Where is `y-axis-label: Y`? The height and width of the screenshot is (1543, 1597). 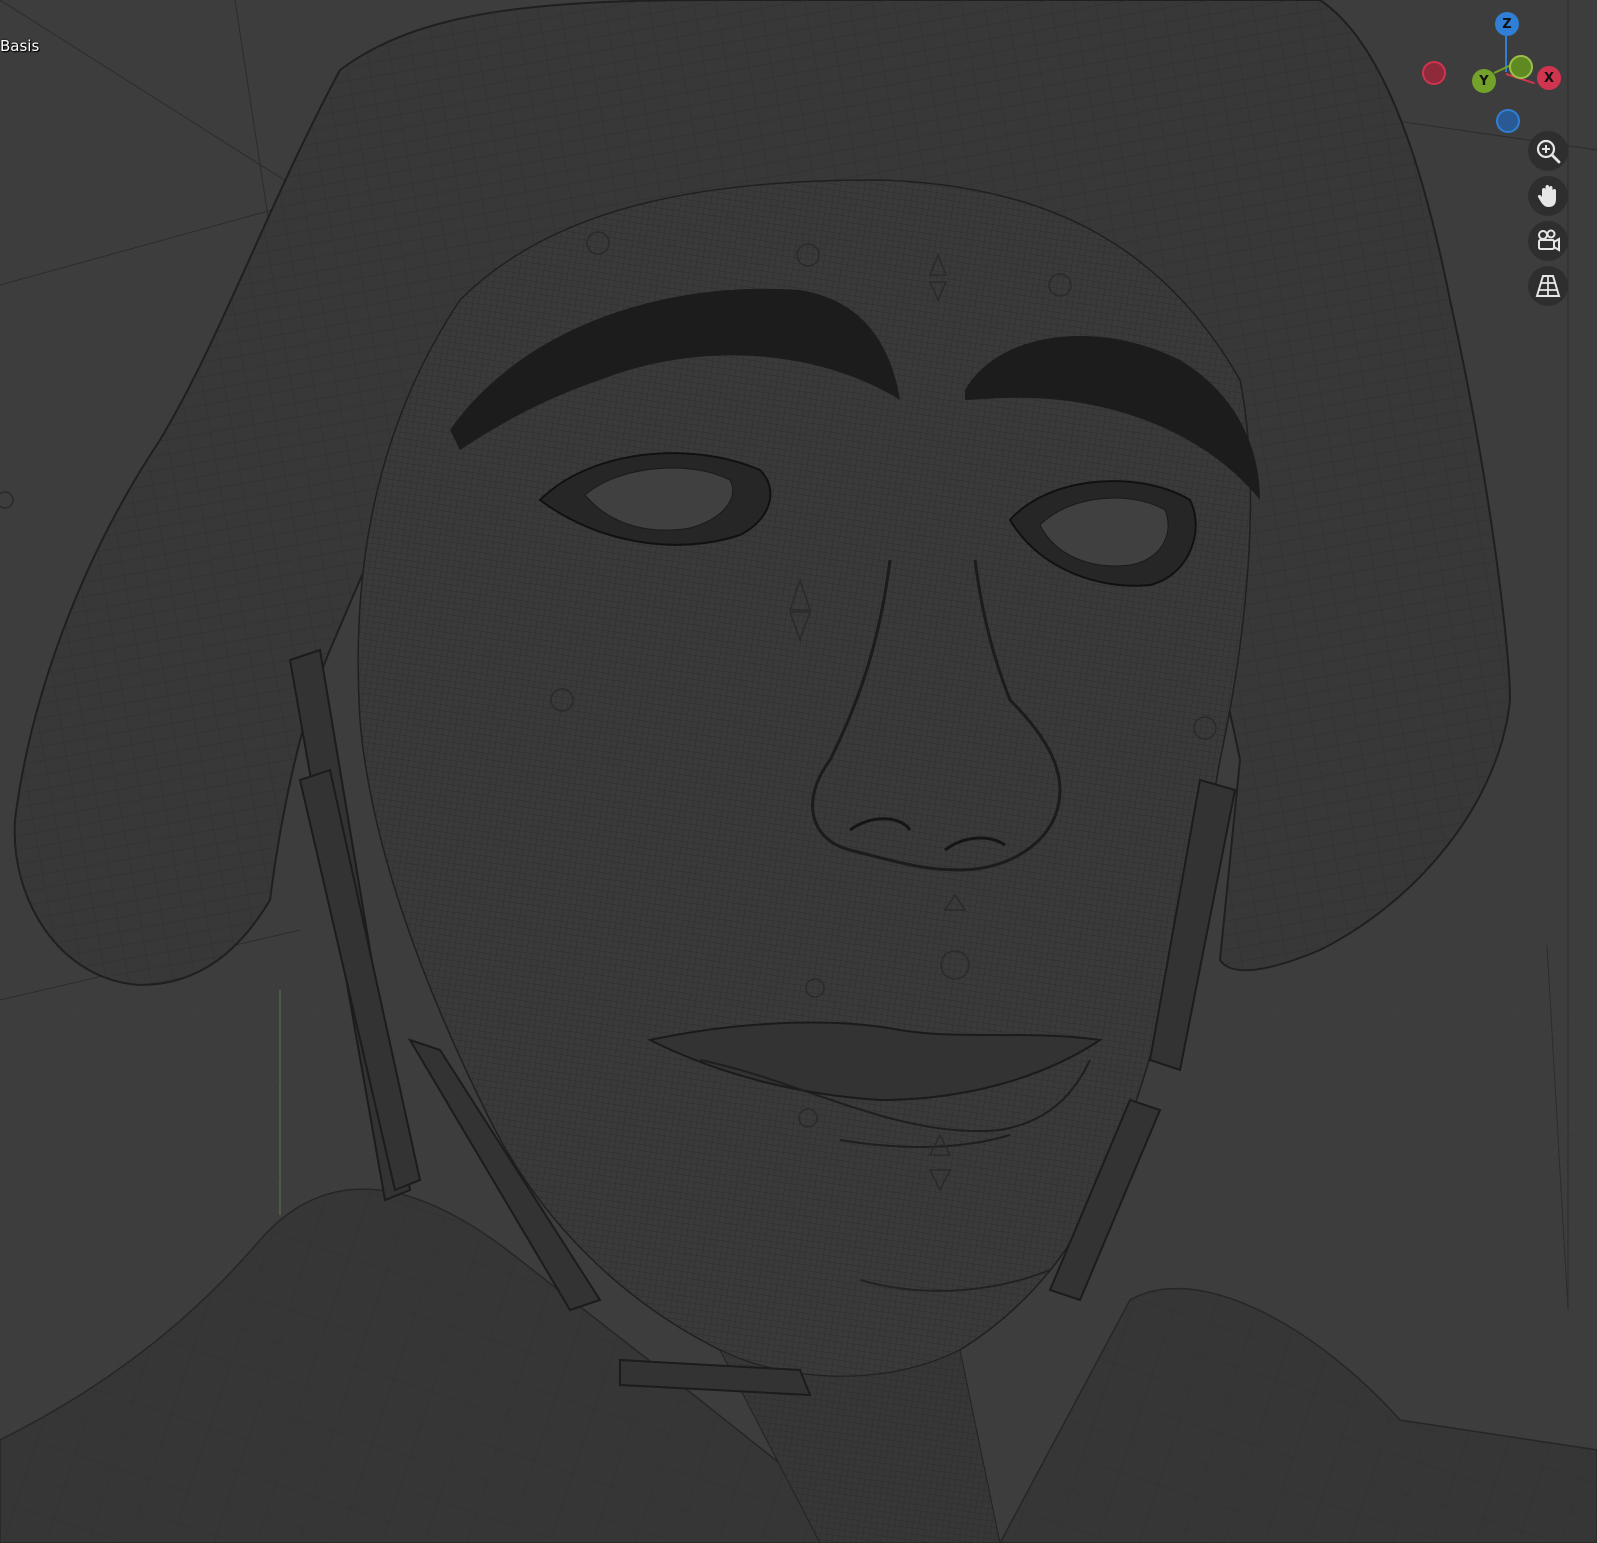
y-axis-label: Y is located at coordinates (1484, 81).